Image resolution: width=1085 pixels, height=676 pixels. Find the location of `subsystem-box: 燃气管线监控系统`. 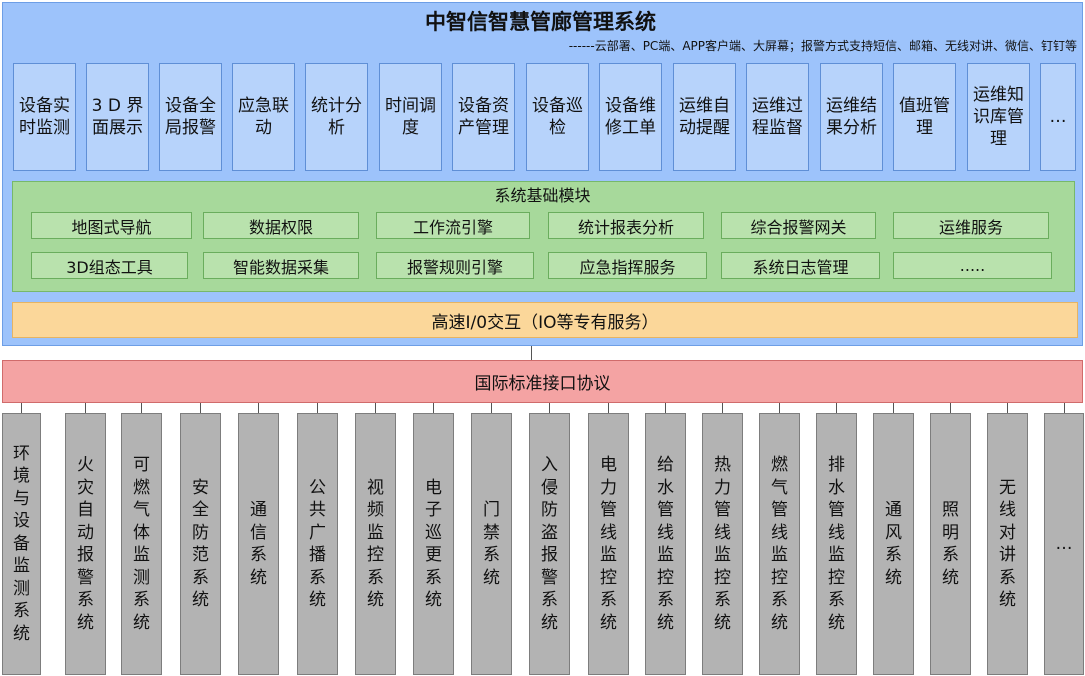

subsystem-box: 燃气管线监控系统 is located at coordinates (779, 544).